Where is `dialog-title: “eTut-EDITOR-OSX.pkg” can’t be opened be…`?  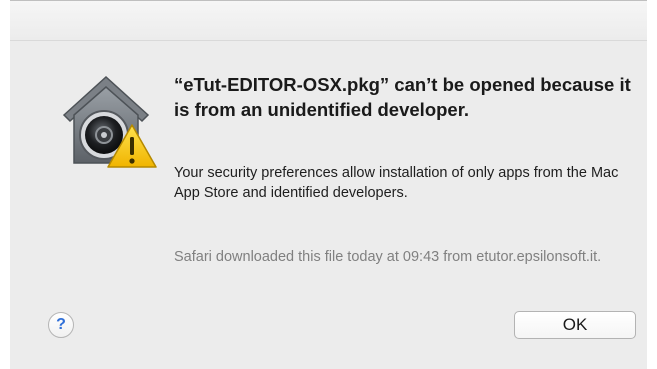
dialog-title: “eTut-EDITOR-OSX.pkg” can’t be opened be… is located at coordinates (402, 97).